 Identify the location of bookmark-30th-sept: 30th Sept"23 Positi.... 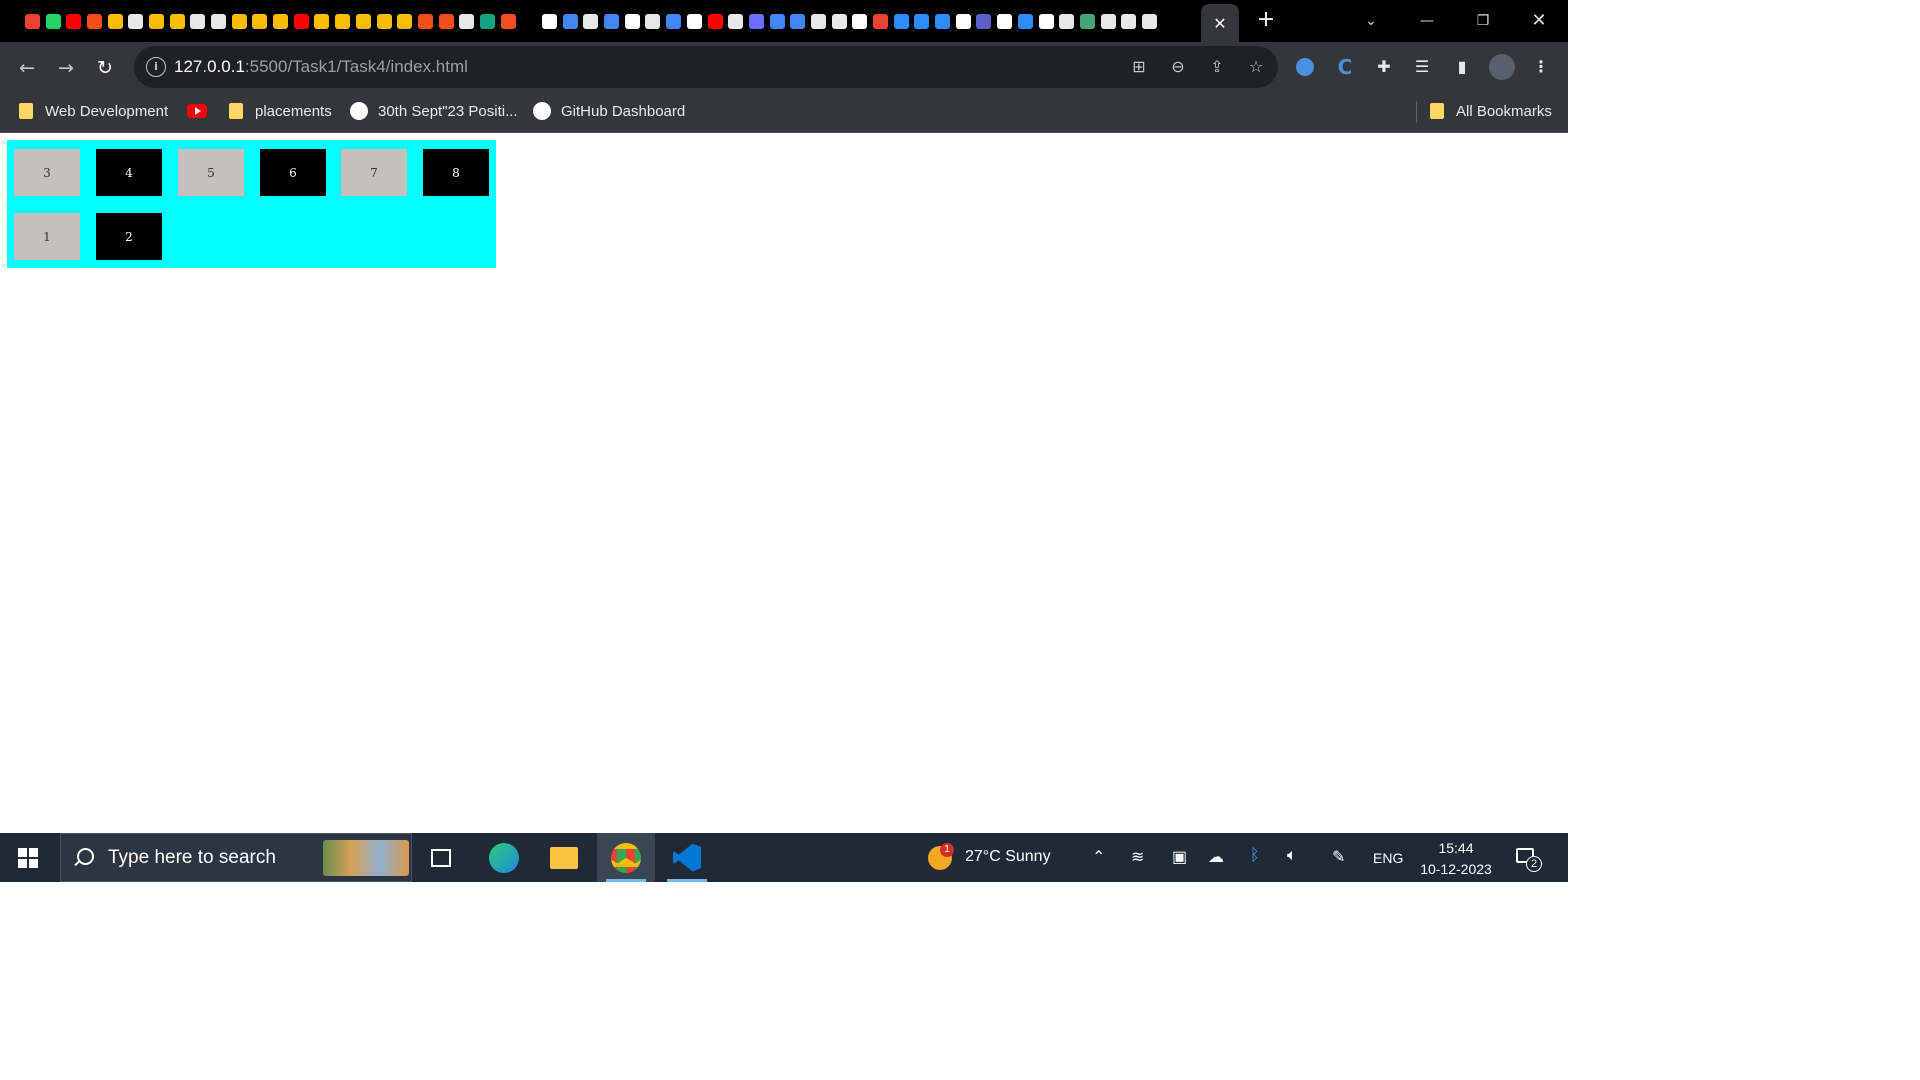
(434, 111).